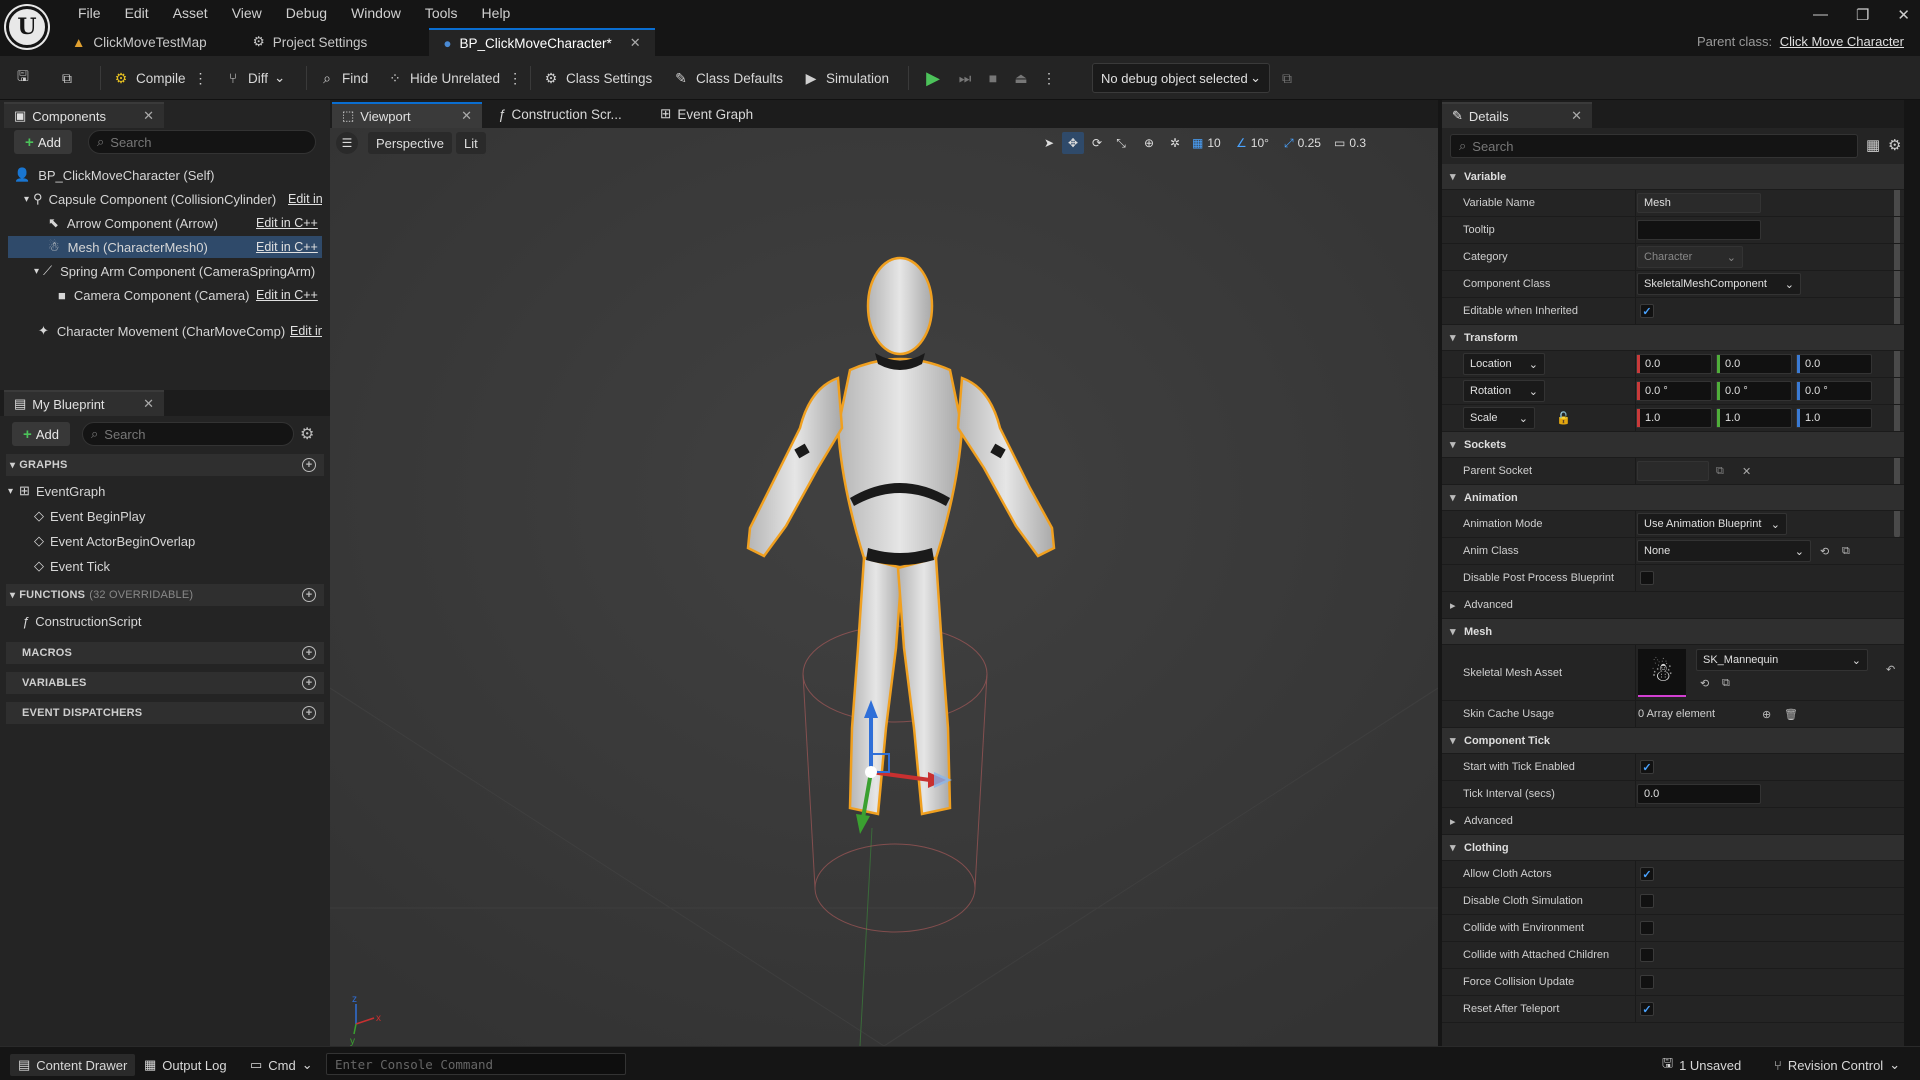 Image resolution: width=1920 pixels, height=1080 pixels. What do you see at coordinates (1673, 632) in the screenshot?
I see `mesh-section: Mesh` at bounding box center [1673, 632].